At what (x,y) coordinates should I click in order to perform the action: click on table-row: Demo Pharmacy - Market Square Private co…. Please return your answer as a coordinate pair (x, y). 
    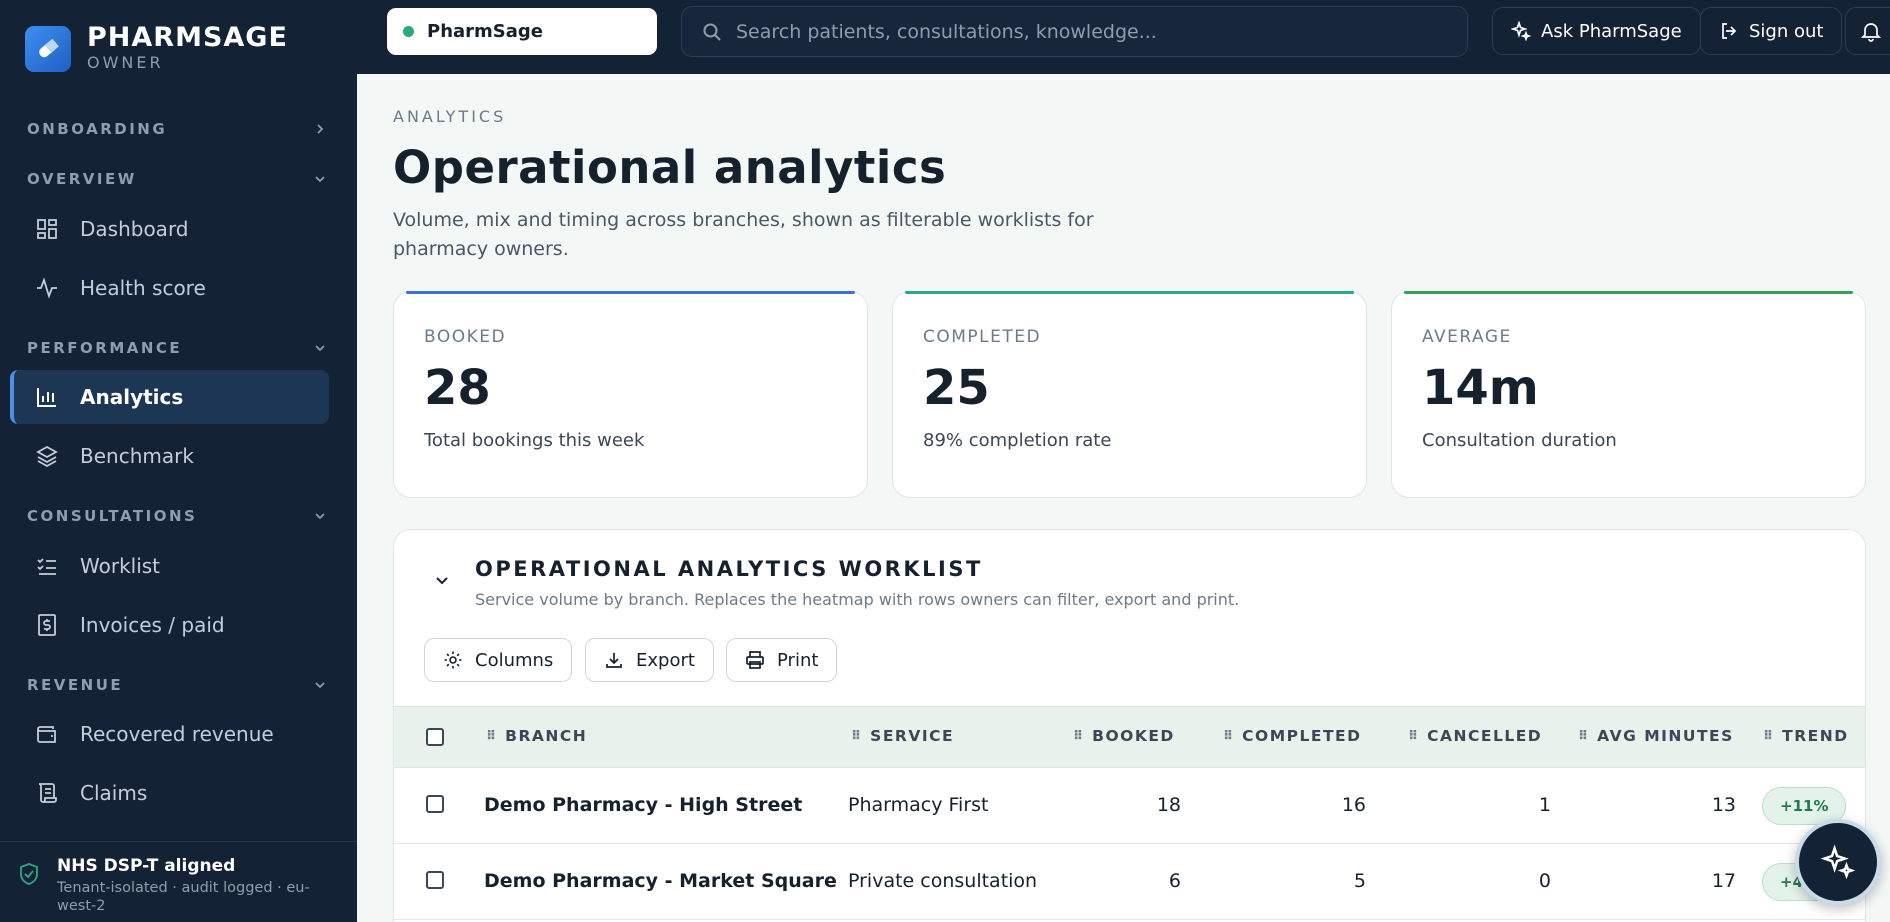
    Looking at the image, I should click on (1129, 882).